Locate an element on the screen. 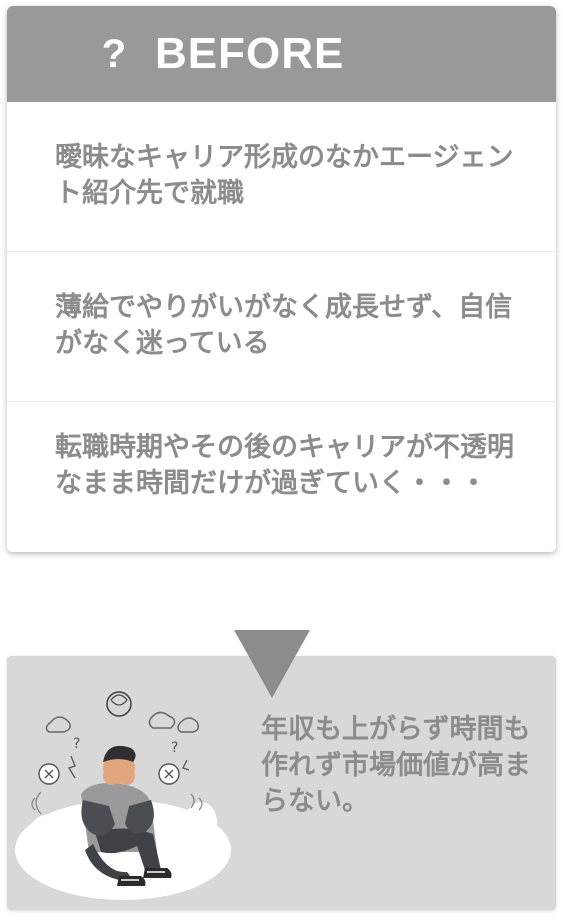 This screenshot has height=920, width=563. before-header: ? BEFORE is located at coordinates (281, 54).